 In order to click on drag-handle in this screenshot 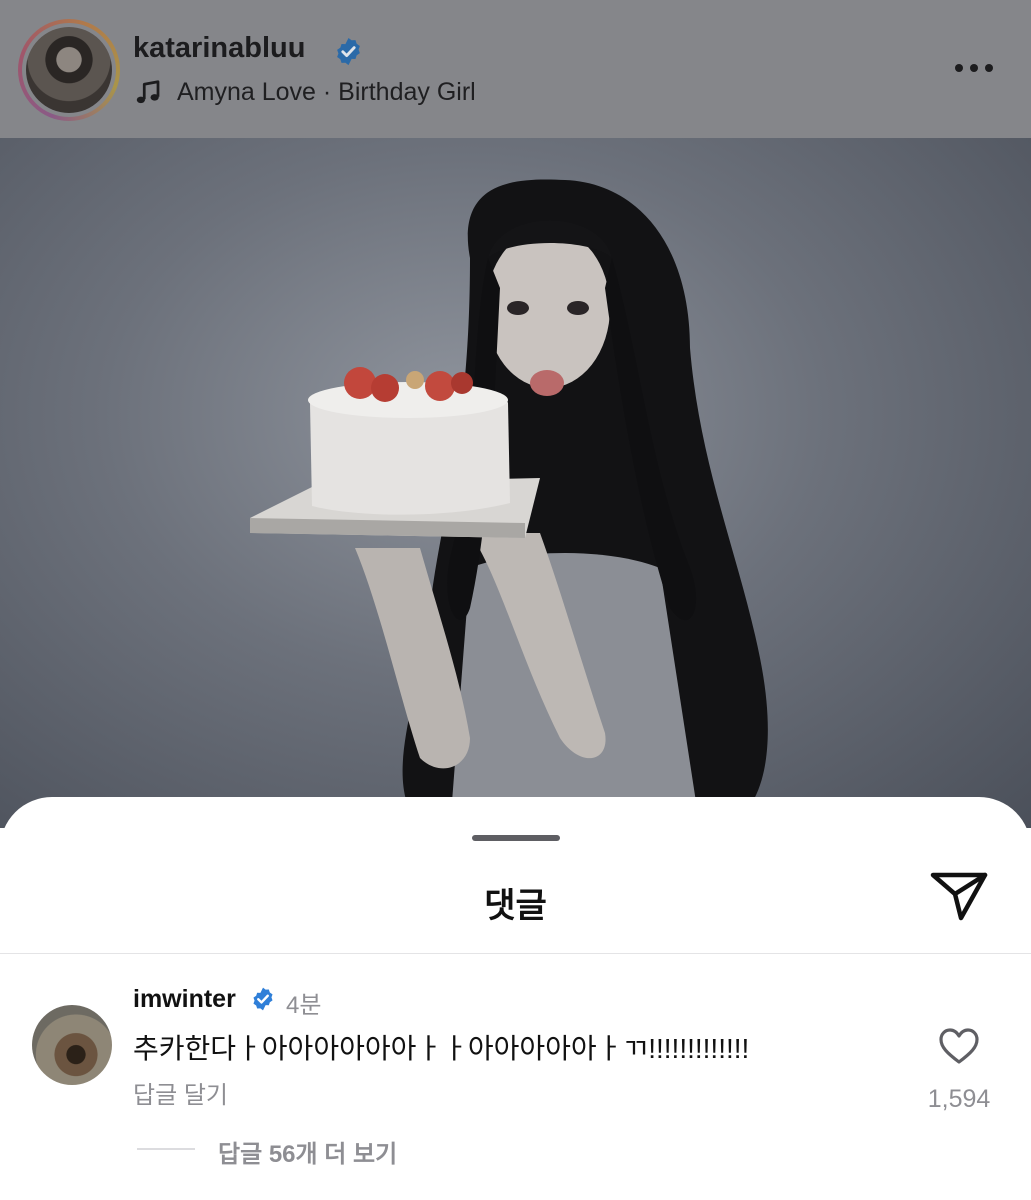, I will do `click(516, 838)`.